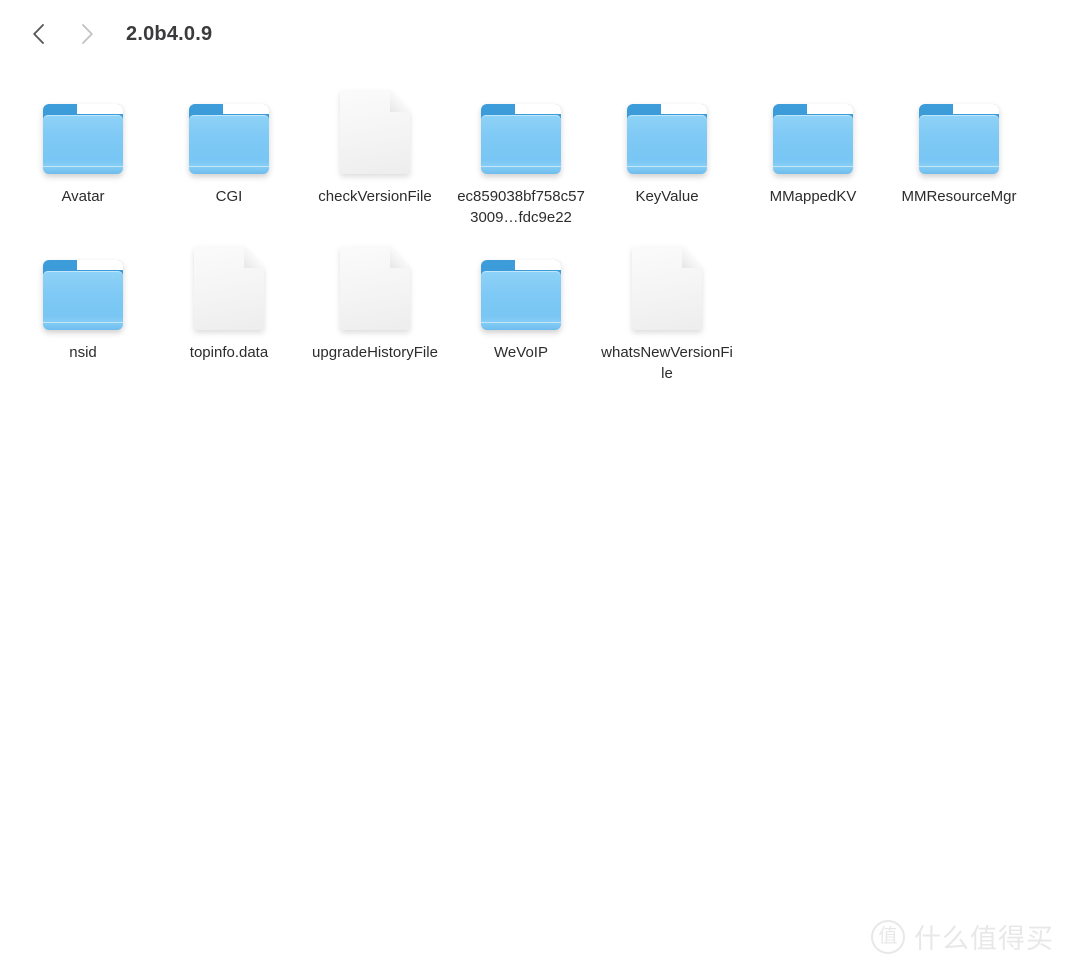 The image size is (1080, 968). What do you see at coordinates (375, 196) in the screenshot?
I see `item-label: checkVersionFile` at bounding box center [375, 196].